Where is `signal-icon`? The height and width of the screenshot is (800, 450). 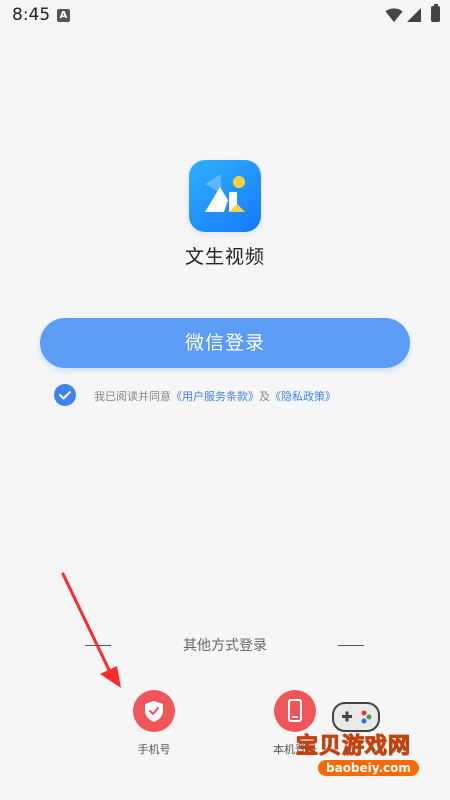
signal-icon is located at coordinates (414, 15).